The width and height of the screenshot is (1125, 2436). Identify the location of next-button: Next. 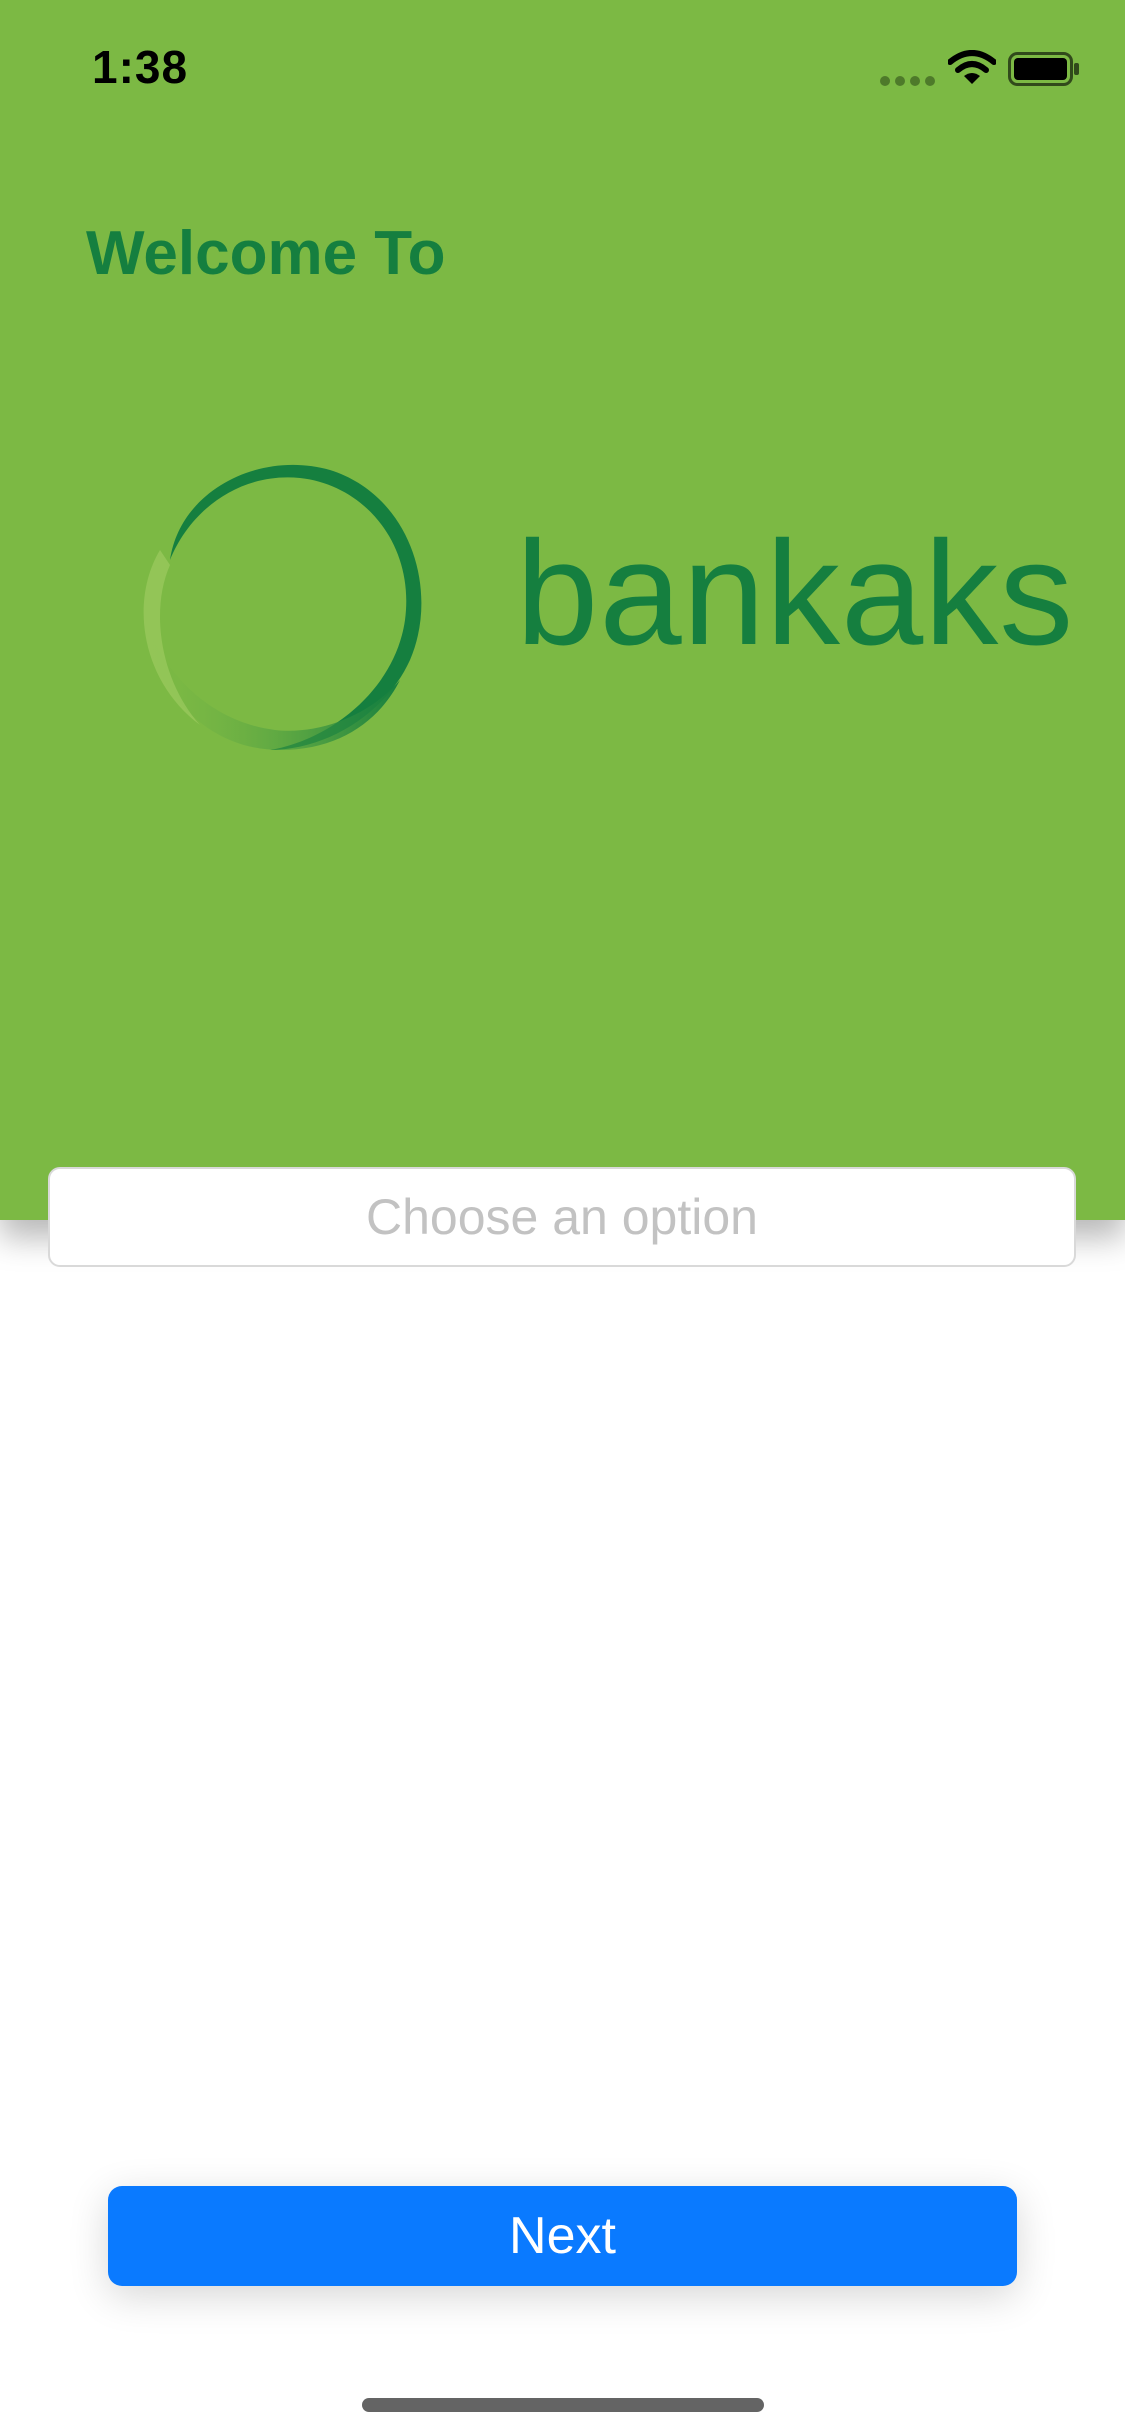
(562, 2236).